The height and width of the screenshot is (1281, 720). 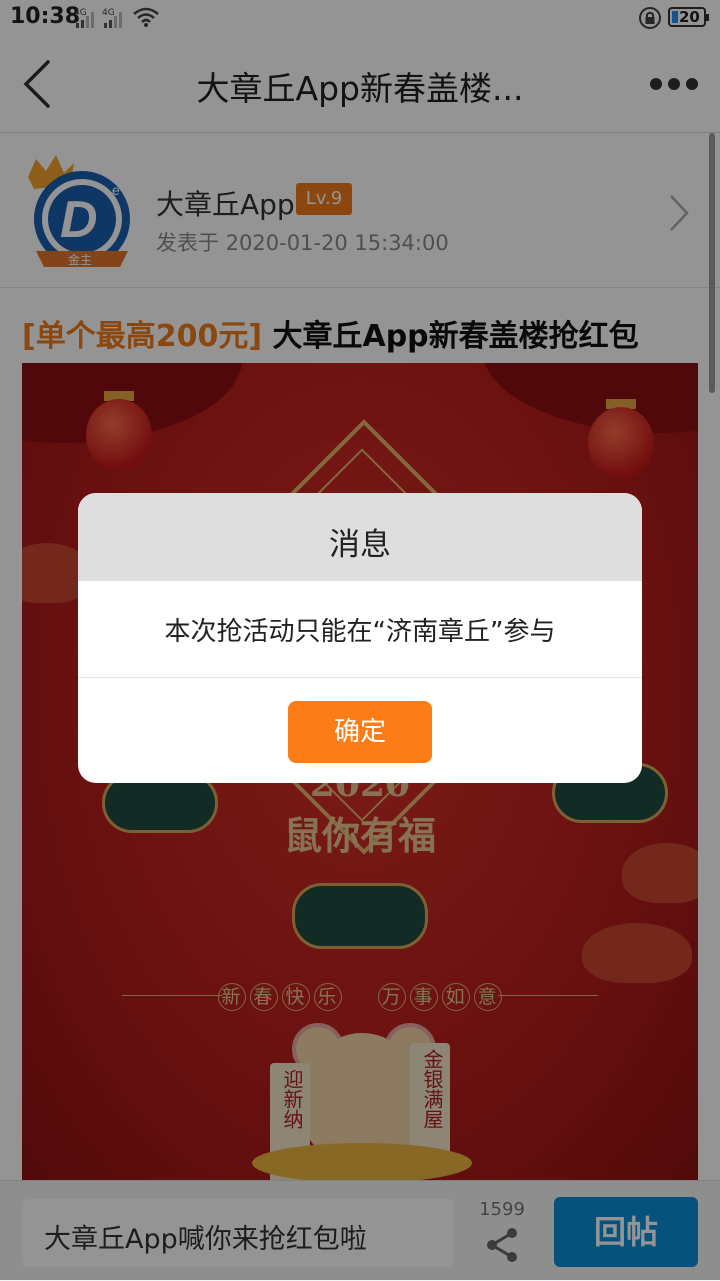 I want to click on dialog-message: 本次抢活动只能在“济南章丘”参与, so click(x=360, y=632).